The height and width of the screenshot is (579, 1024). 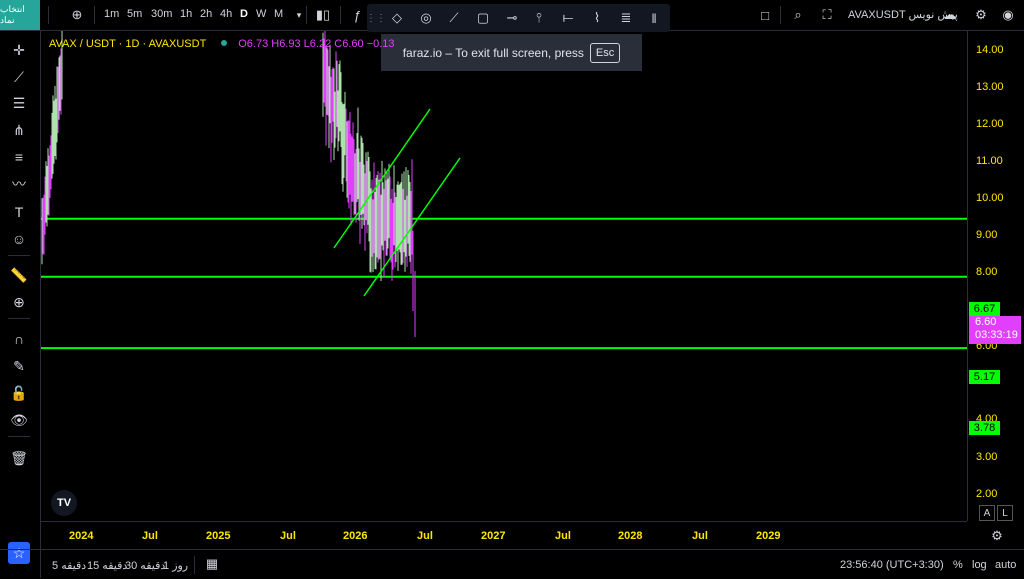 What do you see at coordinates (128, 44) in the screenshot?
I see `legend-title: AVAX / USDT · 1D · AVAXUSDT` at bounding box center [128, 44].